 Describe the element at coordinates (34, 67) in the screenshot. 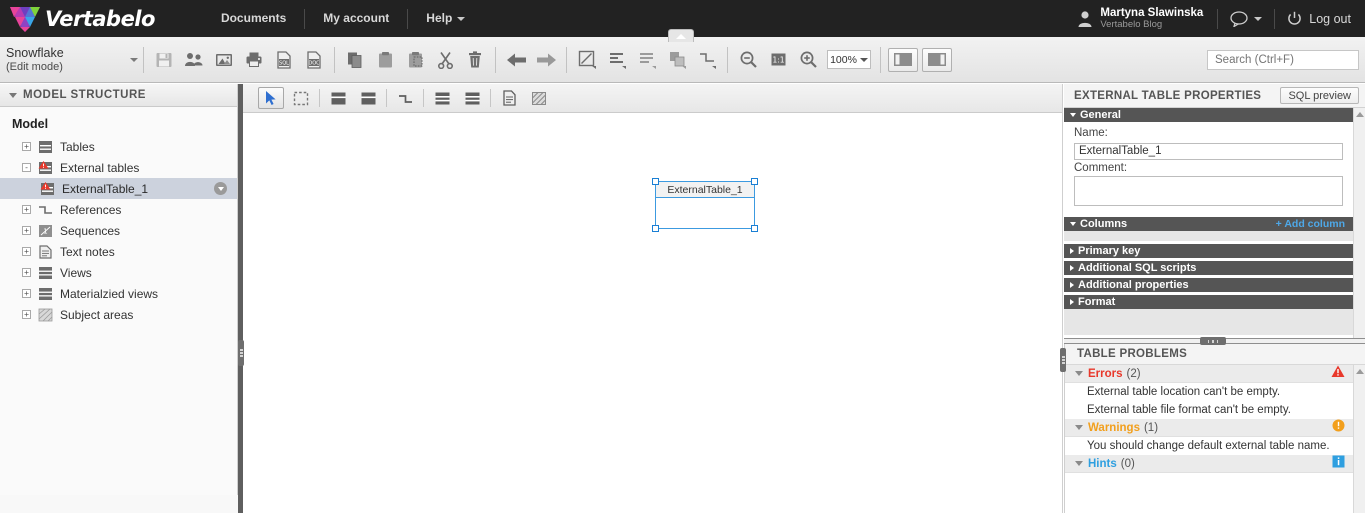

I see `model-mode: (Edit mode)` at that location.